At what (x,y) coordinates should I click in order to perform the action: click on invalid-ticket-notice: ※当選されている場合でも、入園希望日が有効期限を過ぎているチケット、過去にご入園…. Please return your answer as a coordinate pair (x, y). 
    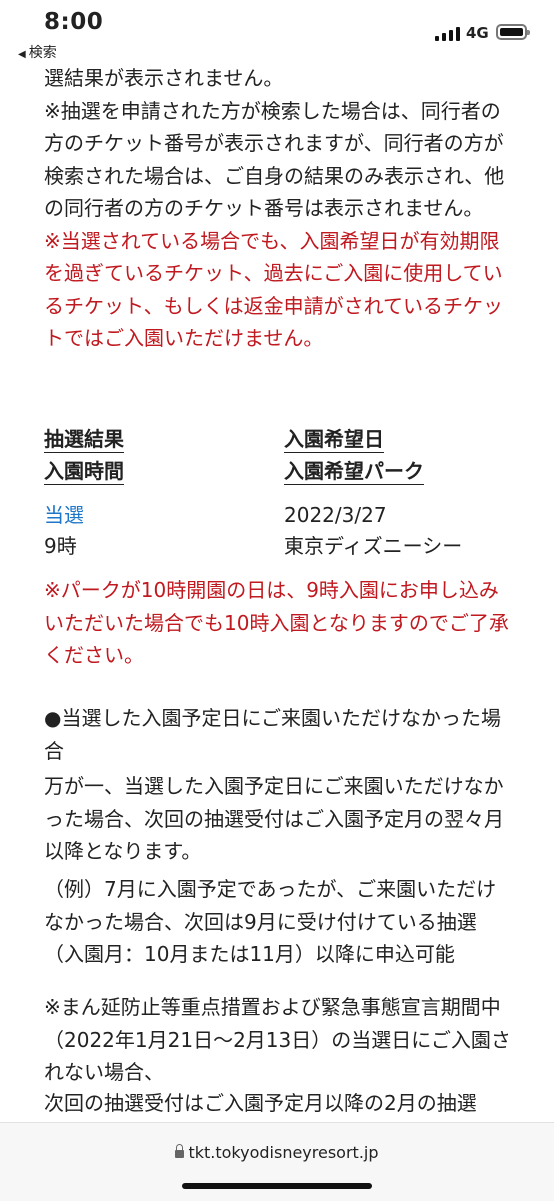
    Looking at the image, I should click on (273, 289).